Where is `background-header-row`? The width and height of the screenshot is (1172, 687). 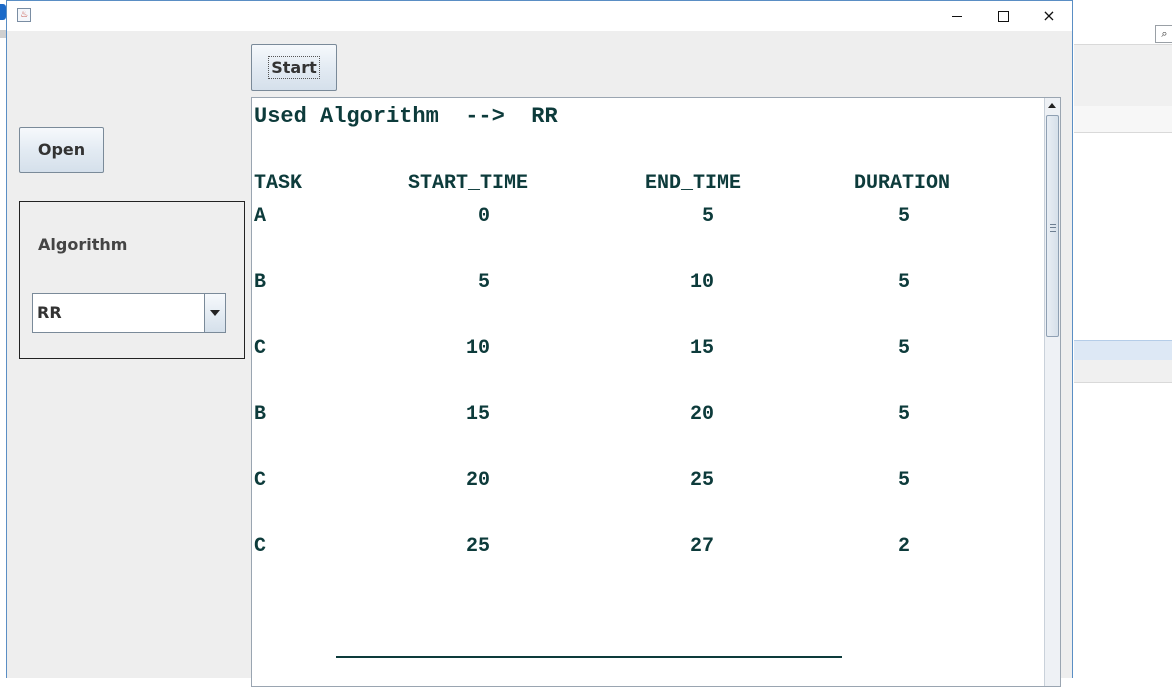
background-header-row is located at coordinates (1123, 119).